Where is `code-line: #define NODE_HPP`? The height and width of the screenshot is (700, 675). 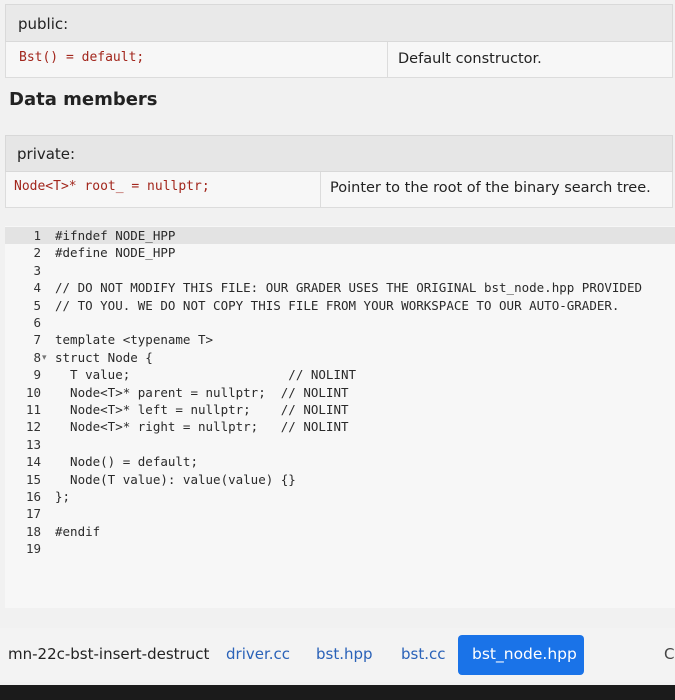
code-line: #define NODE_HPP is located at coordinates (115, 253).